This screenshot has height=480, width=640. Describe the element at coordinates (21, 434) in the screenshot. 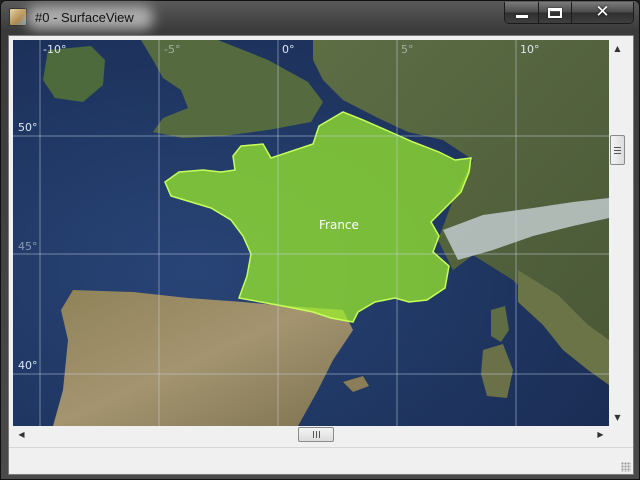

I see `scroll-left-icon: ◀` at that location.